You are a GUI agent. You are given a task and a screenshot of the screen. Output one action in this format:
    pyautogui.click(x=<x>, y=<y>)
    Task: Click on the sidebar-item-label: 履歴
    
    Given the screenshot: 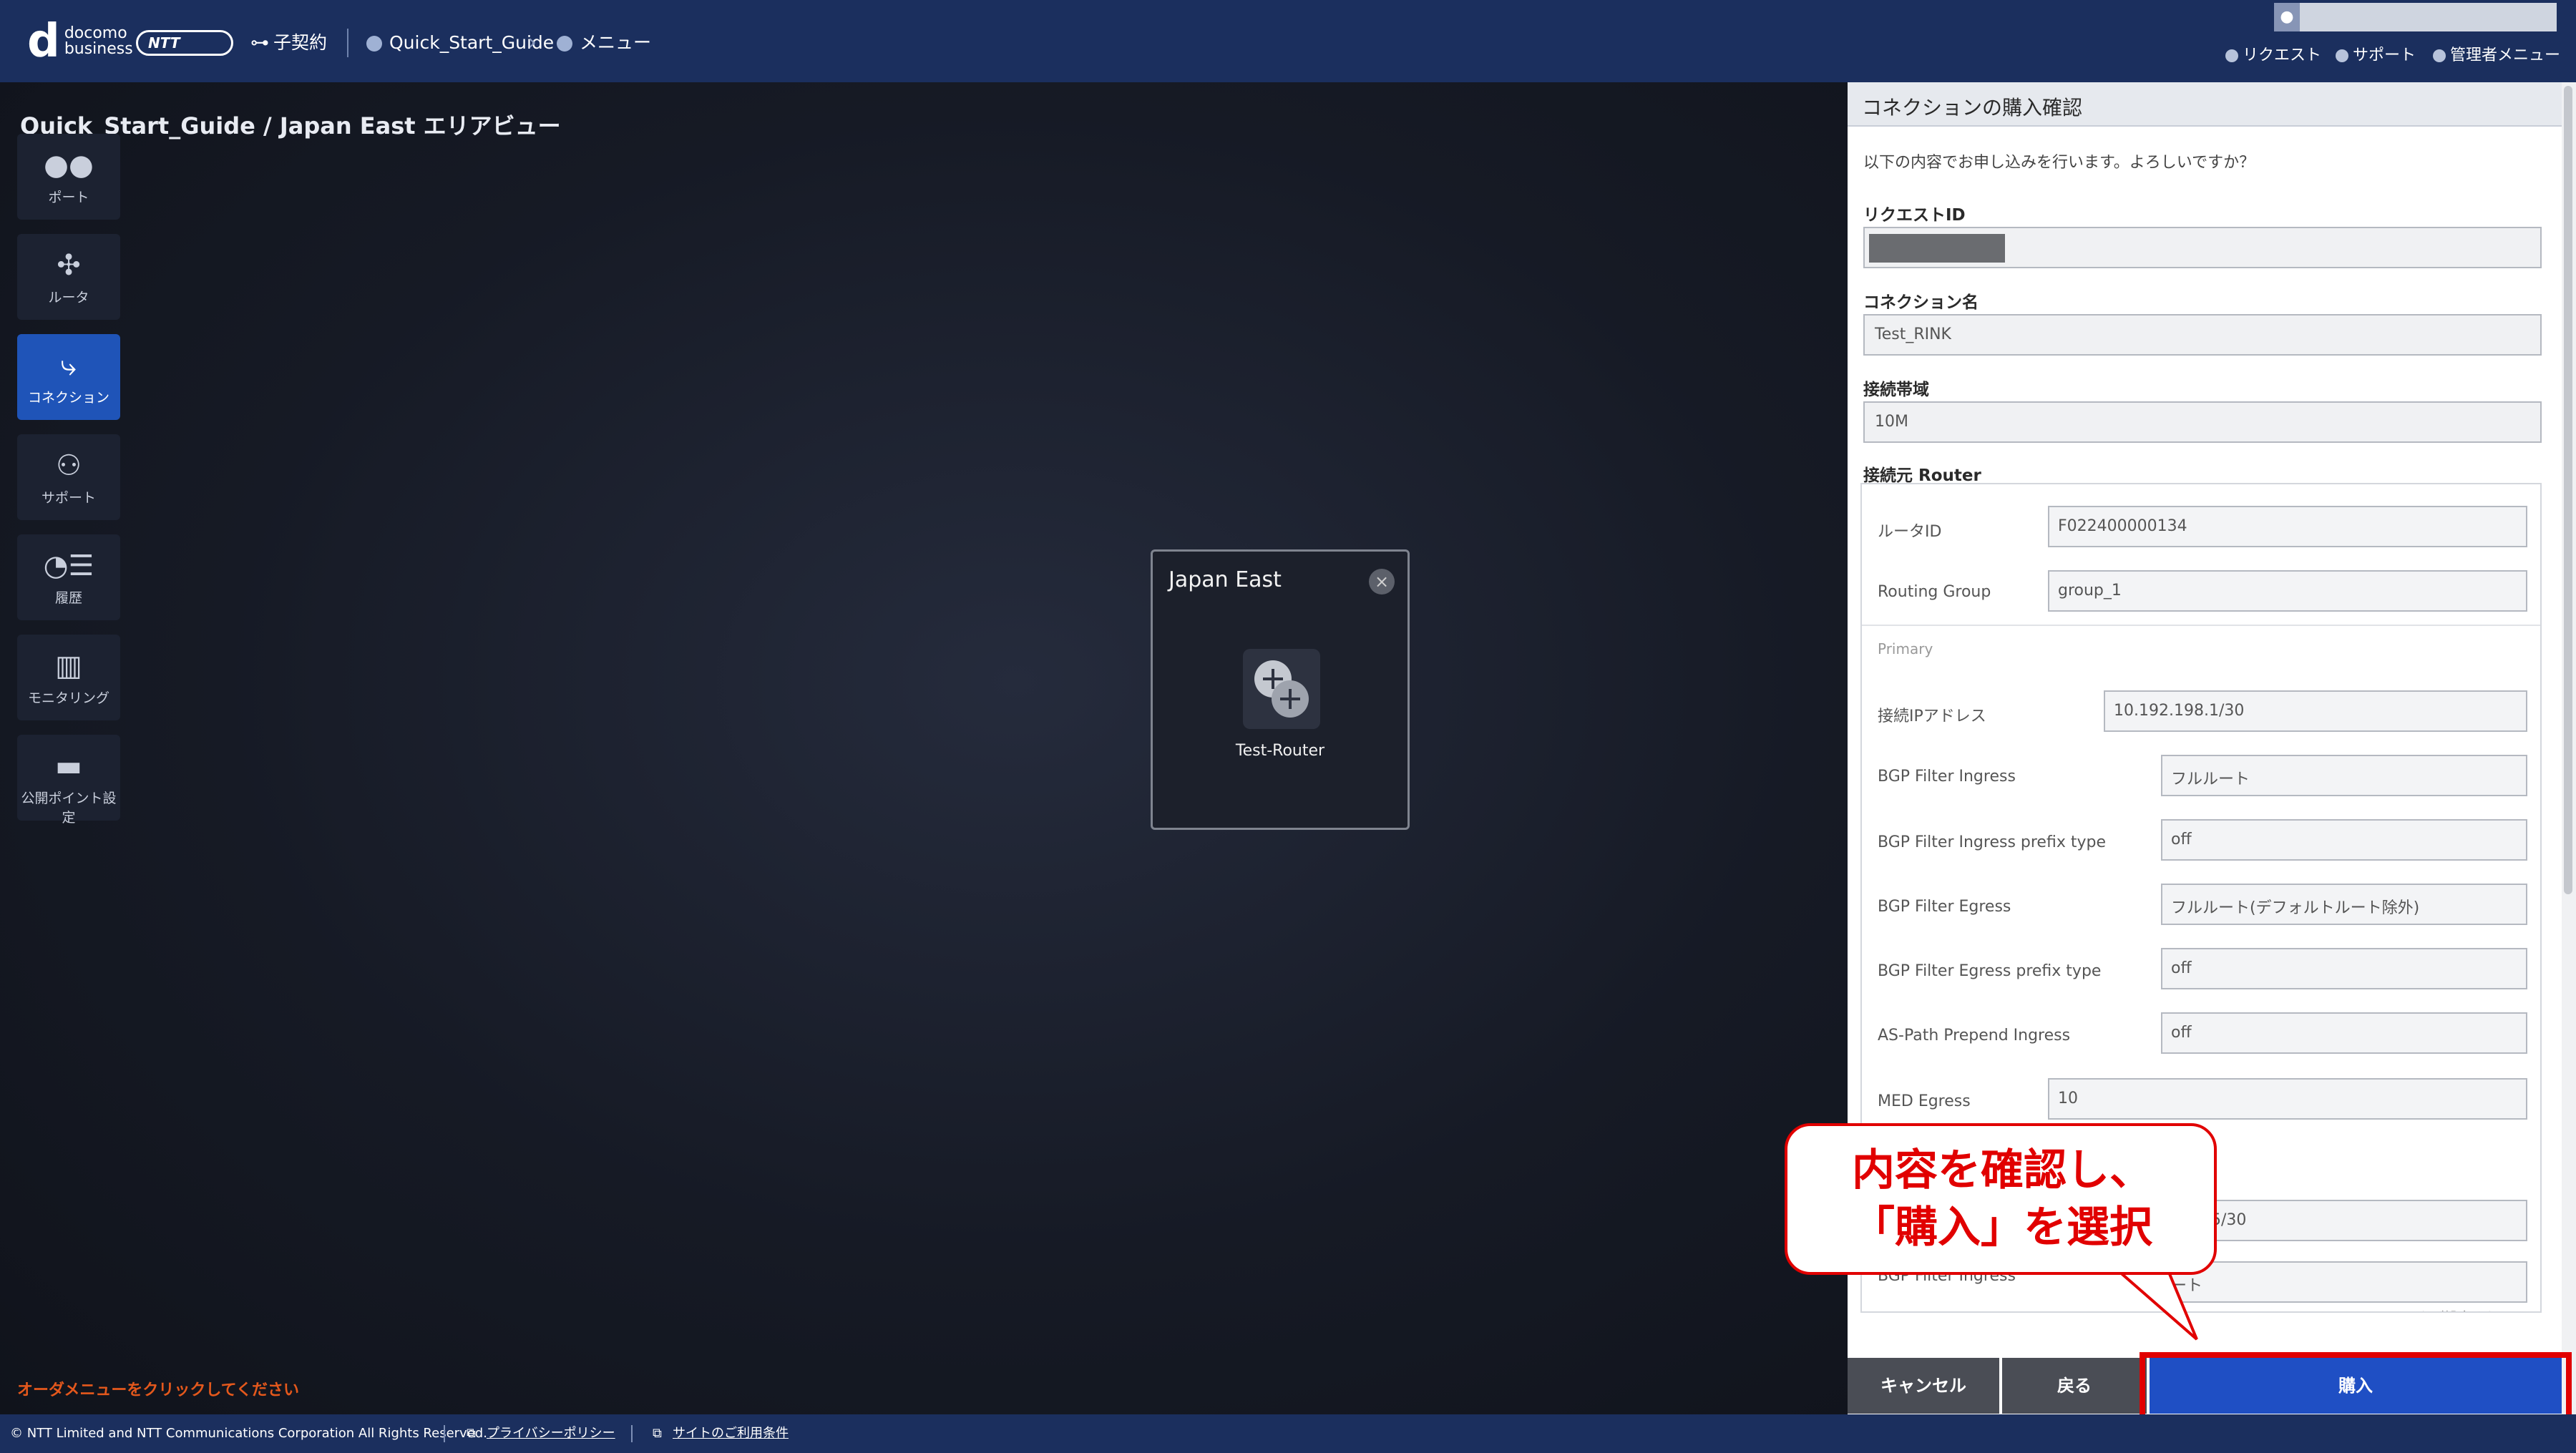 What is the action you would take?
    pyautogui.click(x=68, y=598)
    